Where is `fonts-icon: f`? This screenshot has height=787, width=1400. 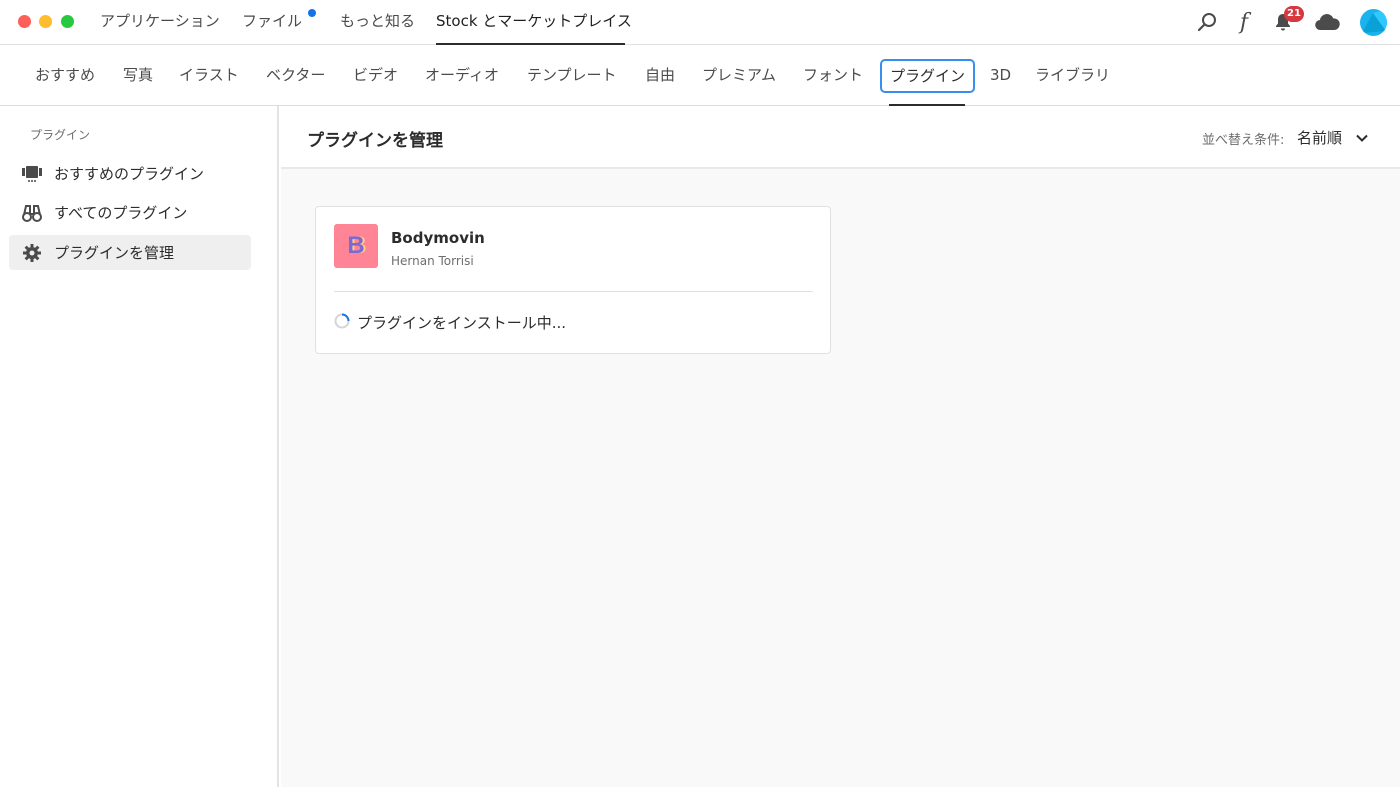 fonts-icon: f is located at coordinates (1244, 22).